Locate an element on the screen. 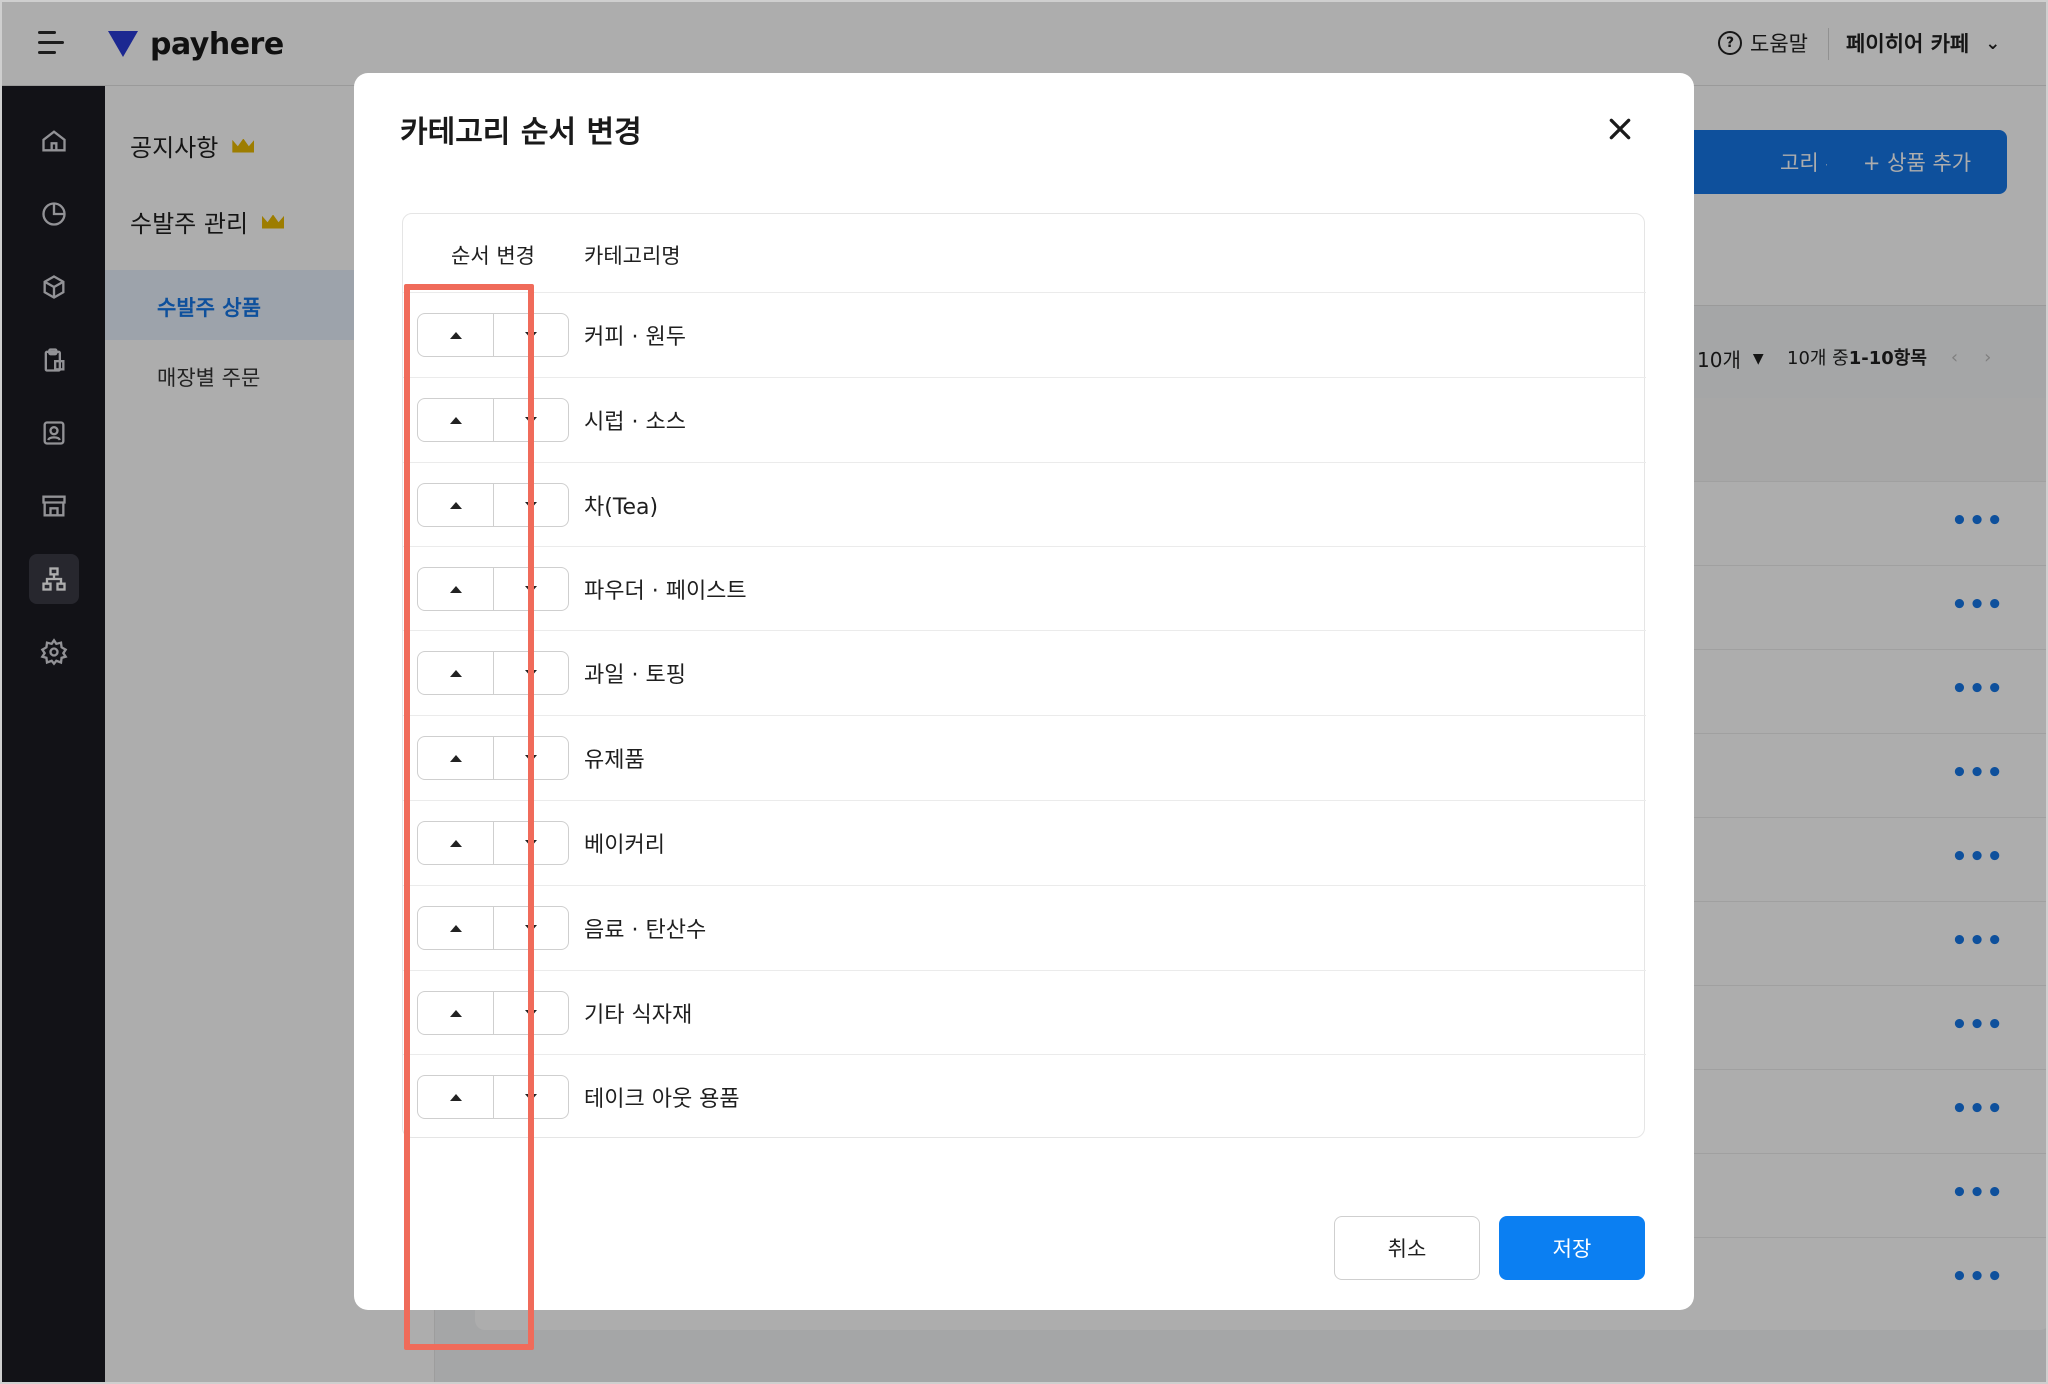 The height and width of the screenshot is (1384, 2048). category-name: 시럽 · 소스 is located at coordinates (635, 422).